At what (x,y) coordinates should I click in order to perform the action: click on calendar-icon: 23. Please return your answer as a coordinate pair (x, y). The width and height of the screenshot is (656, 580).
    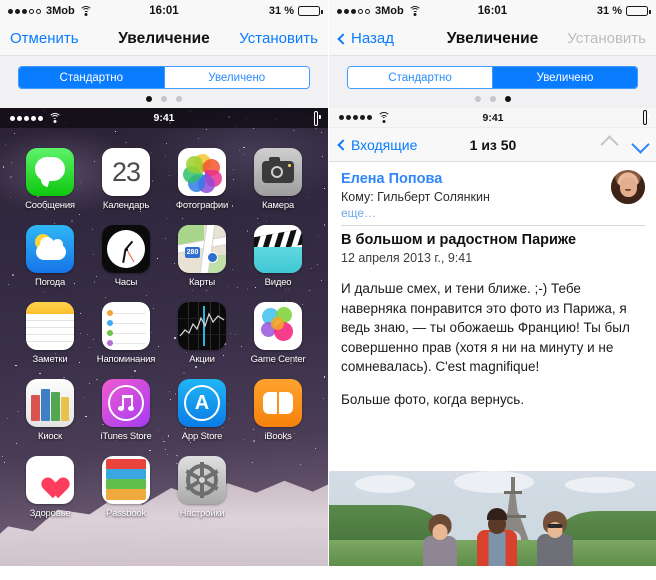
    Looking at the image, I should click on (126, 172).